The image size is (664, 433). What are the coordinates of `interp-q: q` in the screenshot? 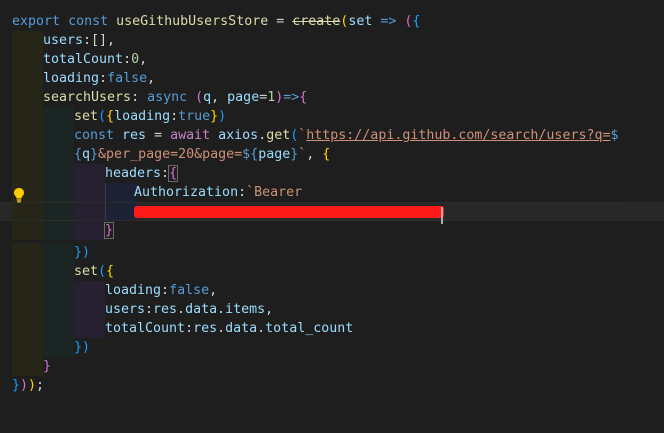 It's located at (86, 154).